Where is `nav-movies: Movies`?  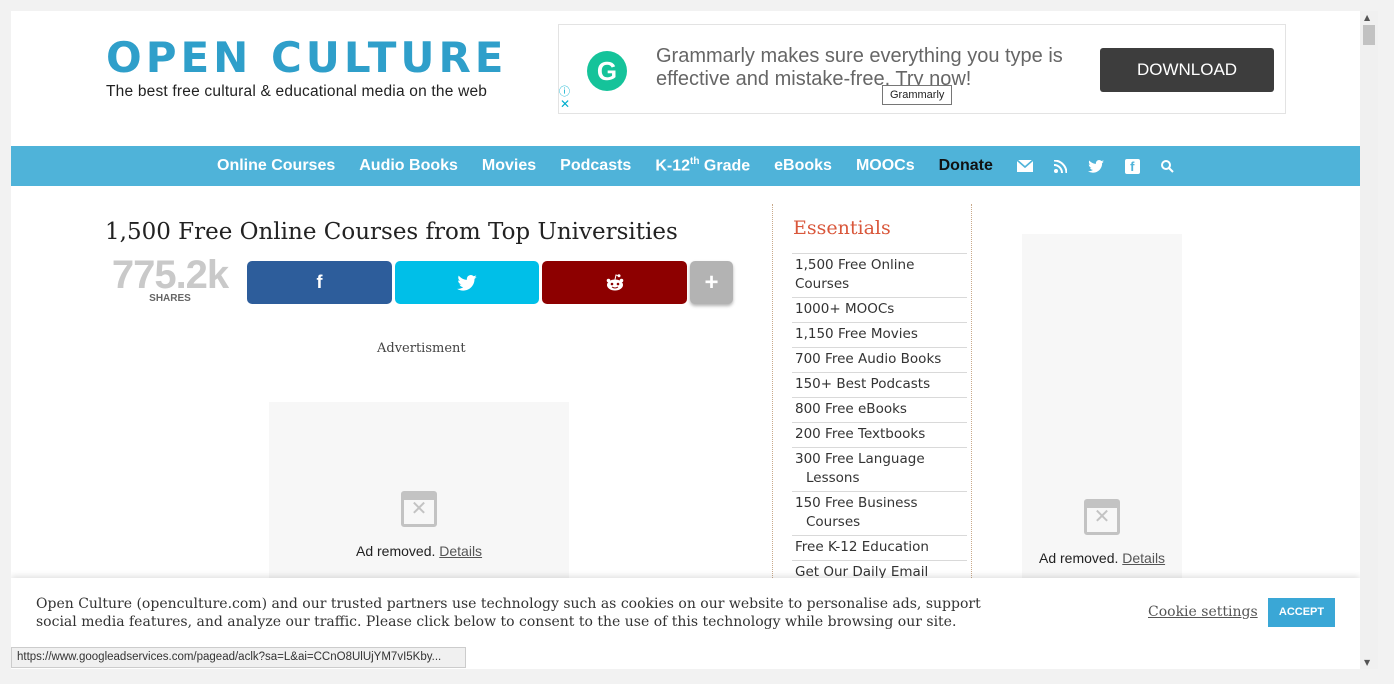
nav-movies: Movies is located at coordinates (509, 166).